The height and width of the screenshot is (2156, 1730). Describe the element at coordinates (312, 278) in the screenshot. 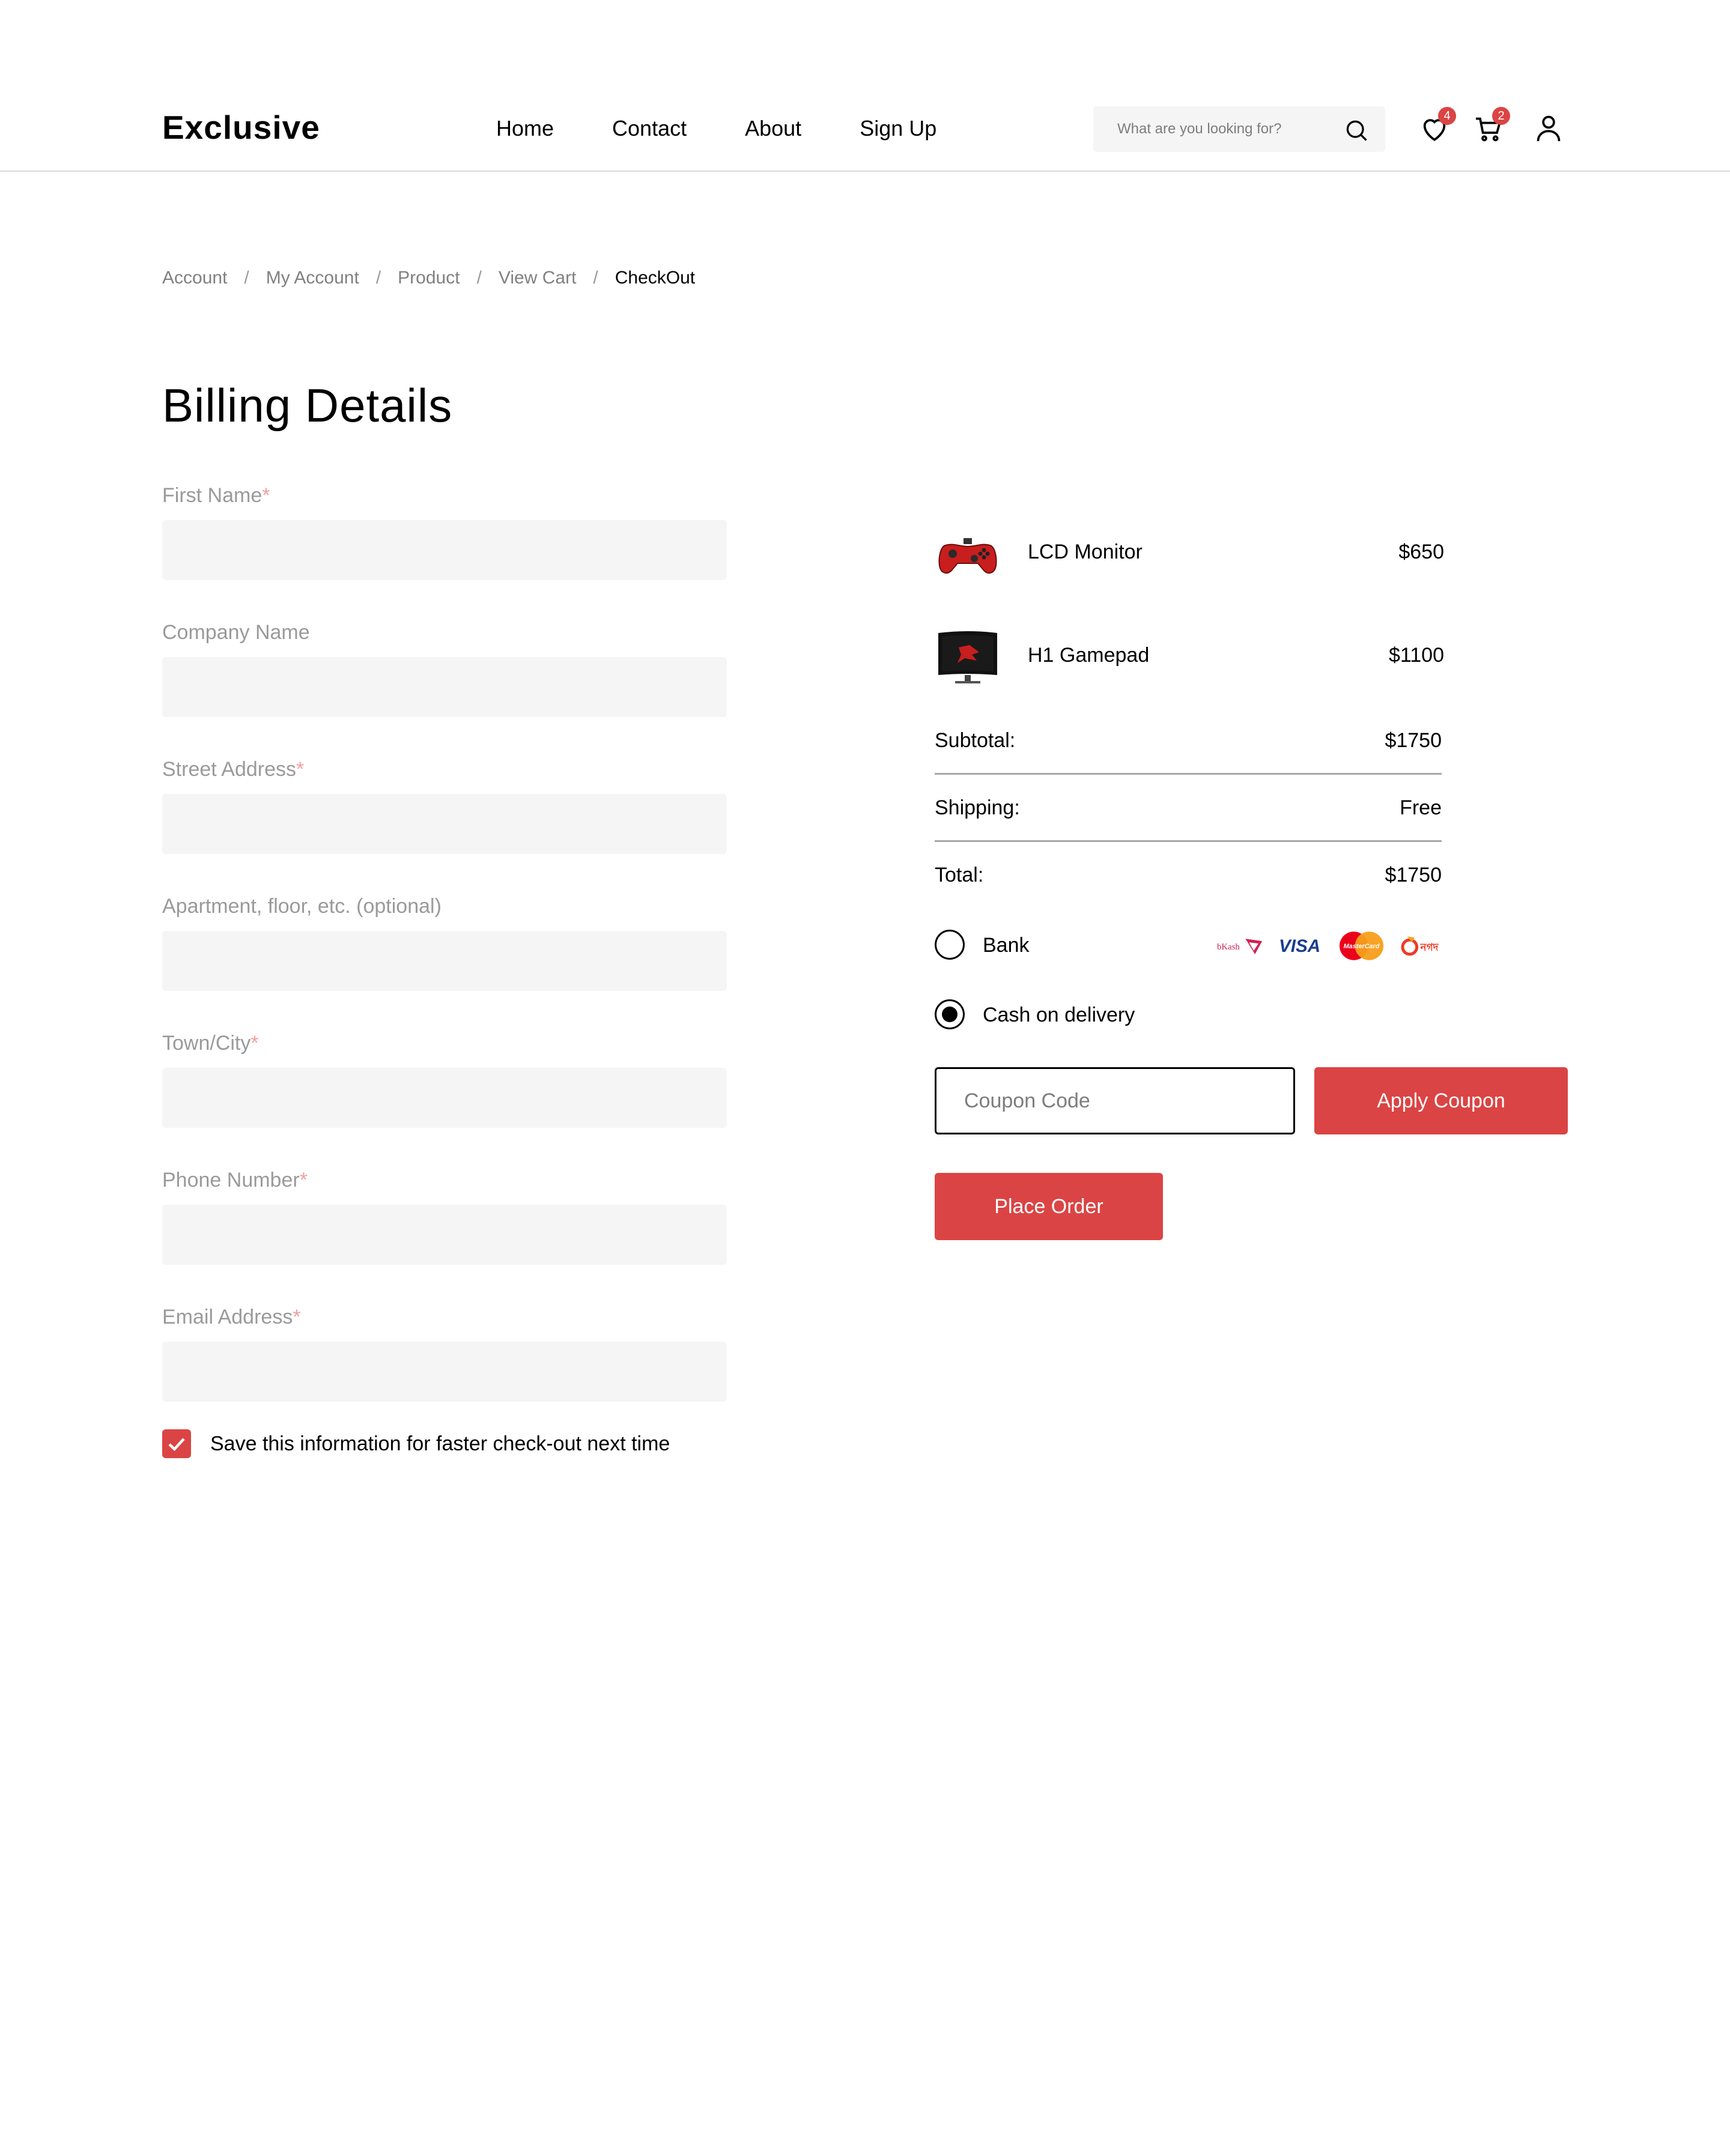

I see `breadcrumb-my-account: My Account` at that location.